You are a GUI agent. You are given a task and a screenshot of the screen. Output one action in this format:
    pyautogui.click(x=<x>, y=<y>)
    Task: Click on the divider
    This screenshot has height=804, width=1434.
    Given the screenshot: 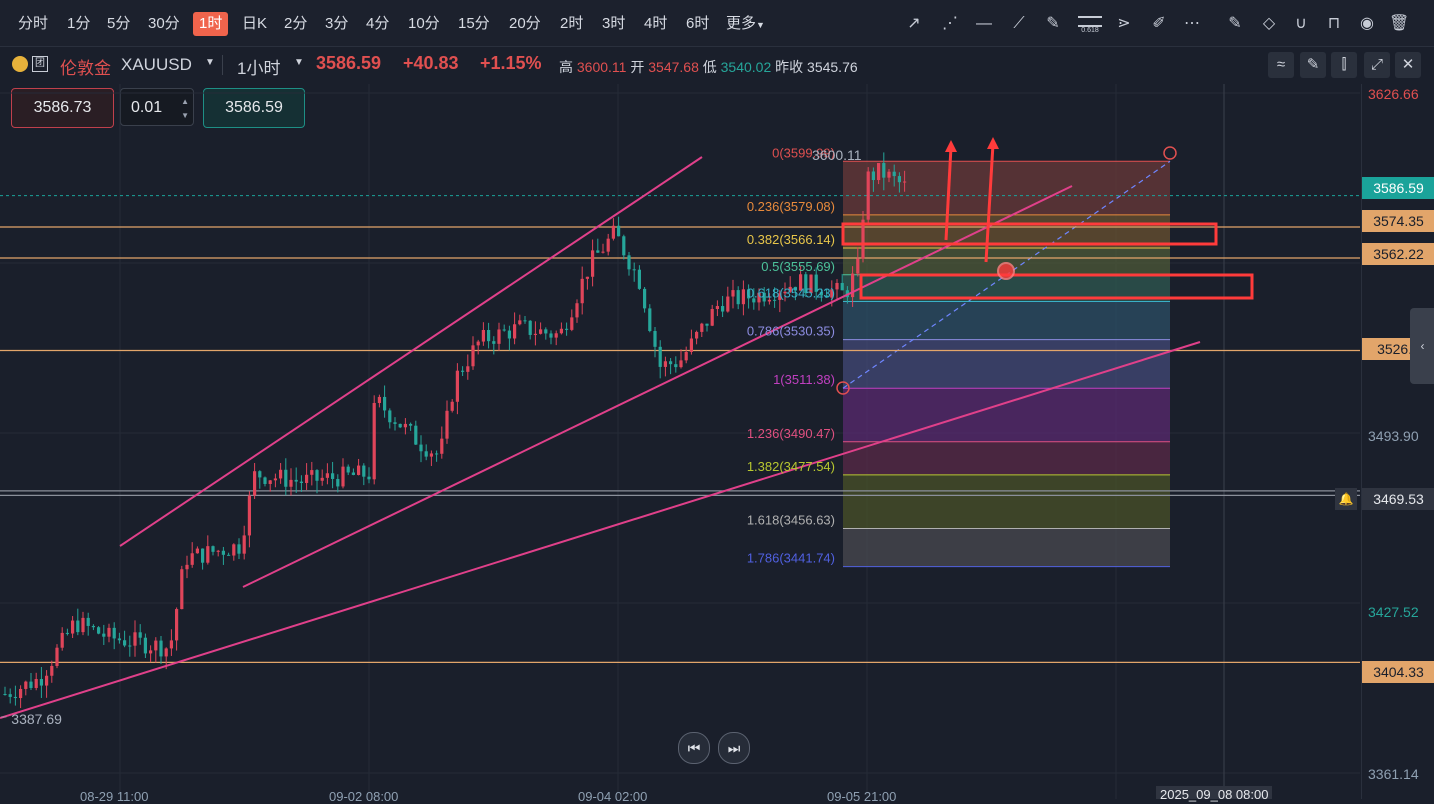 What is the action you would take?
    pyautogui.click(x=222, y=65)
    